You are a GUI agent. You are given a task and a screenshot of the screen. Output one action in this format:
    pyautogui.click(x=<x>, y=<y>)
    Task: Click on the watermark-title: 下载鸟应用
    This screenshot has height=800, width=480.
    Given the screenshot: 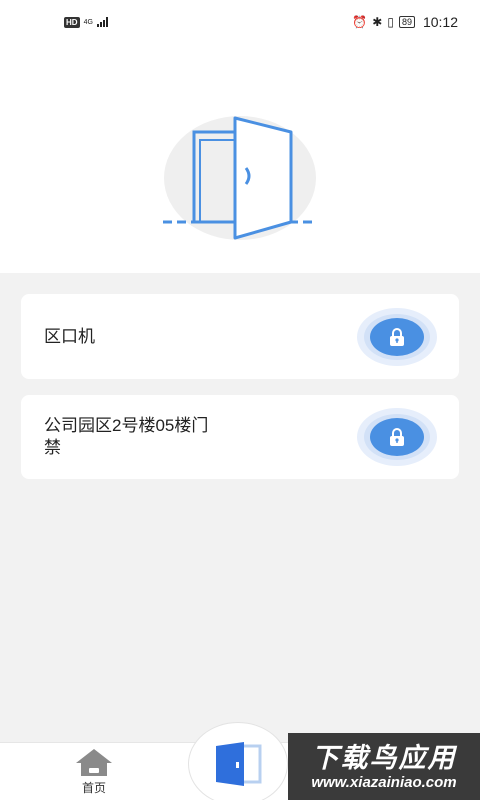 What is the action you would take?
    pyautogui.click(x=384, y=757)
    